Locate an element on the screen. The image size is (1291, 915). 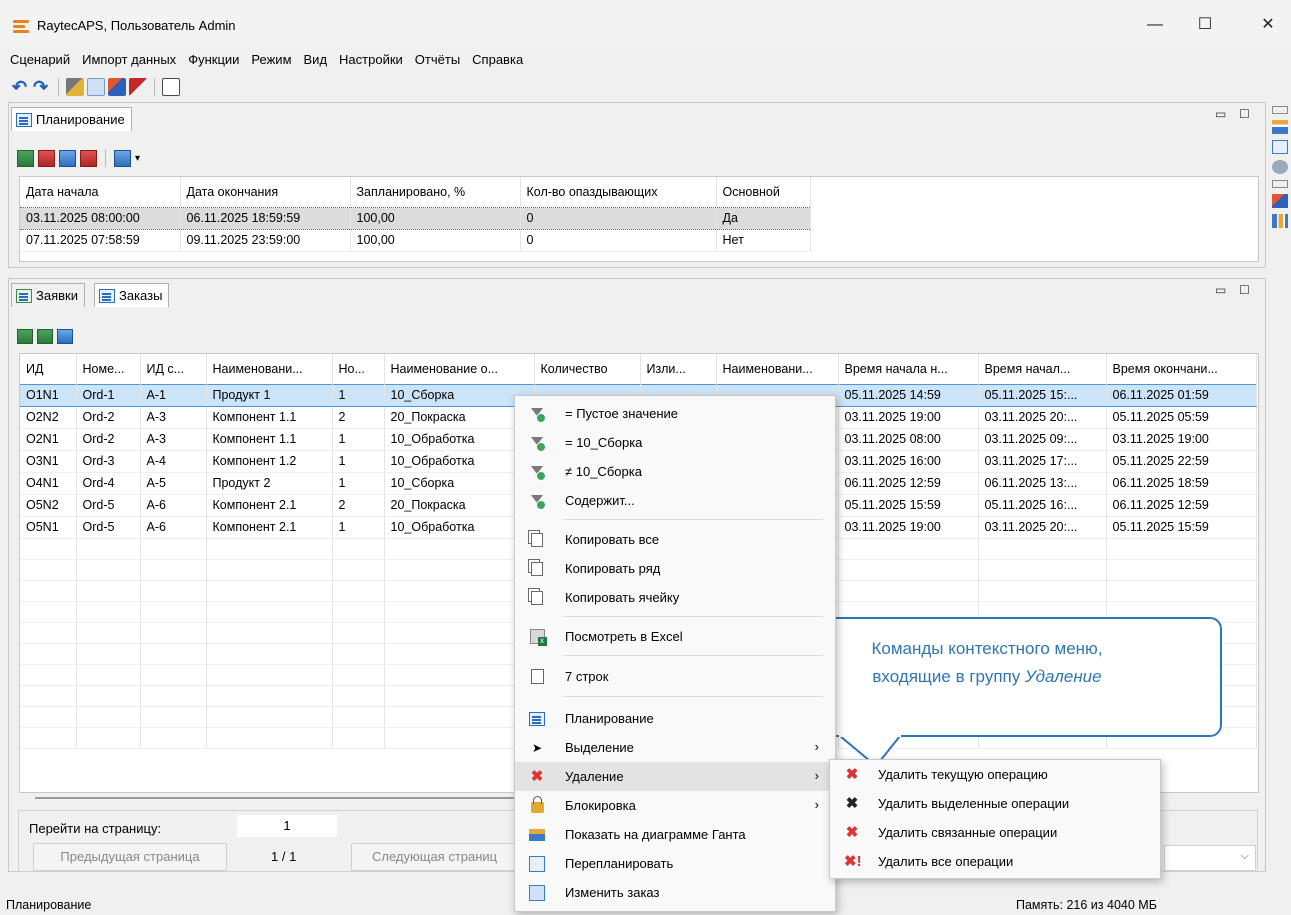
column-header: Запланировано, % is located at coordinates (435, 192).